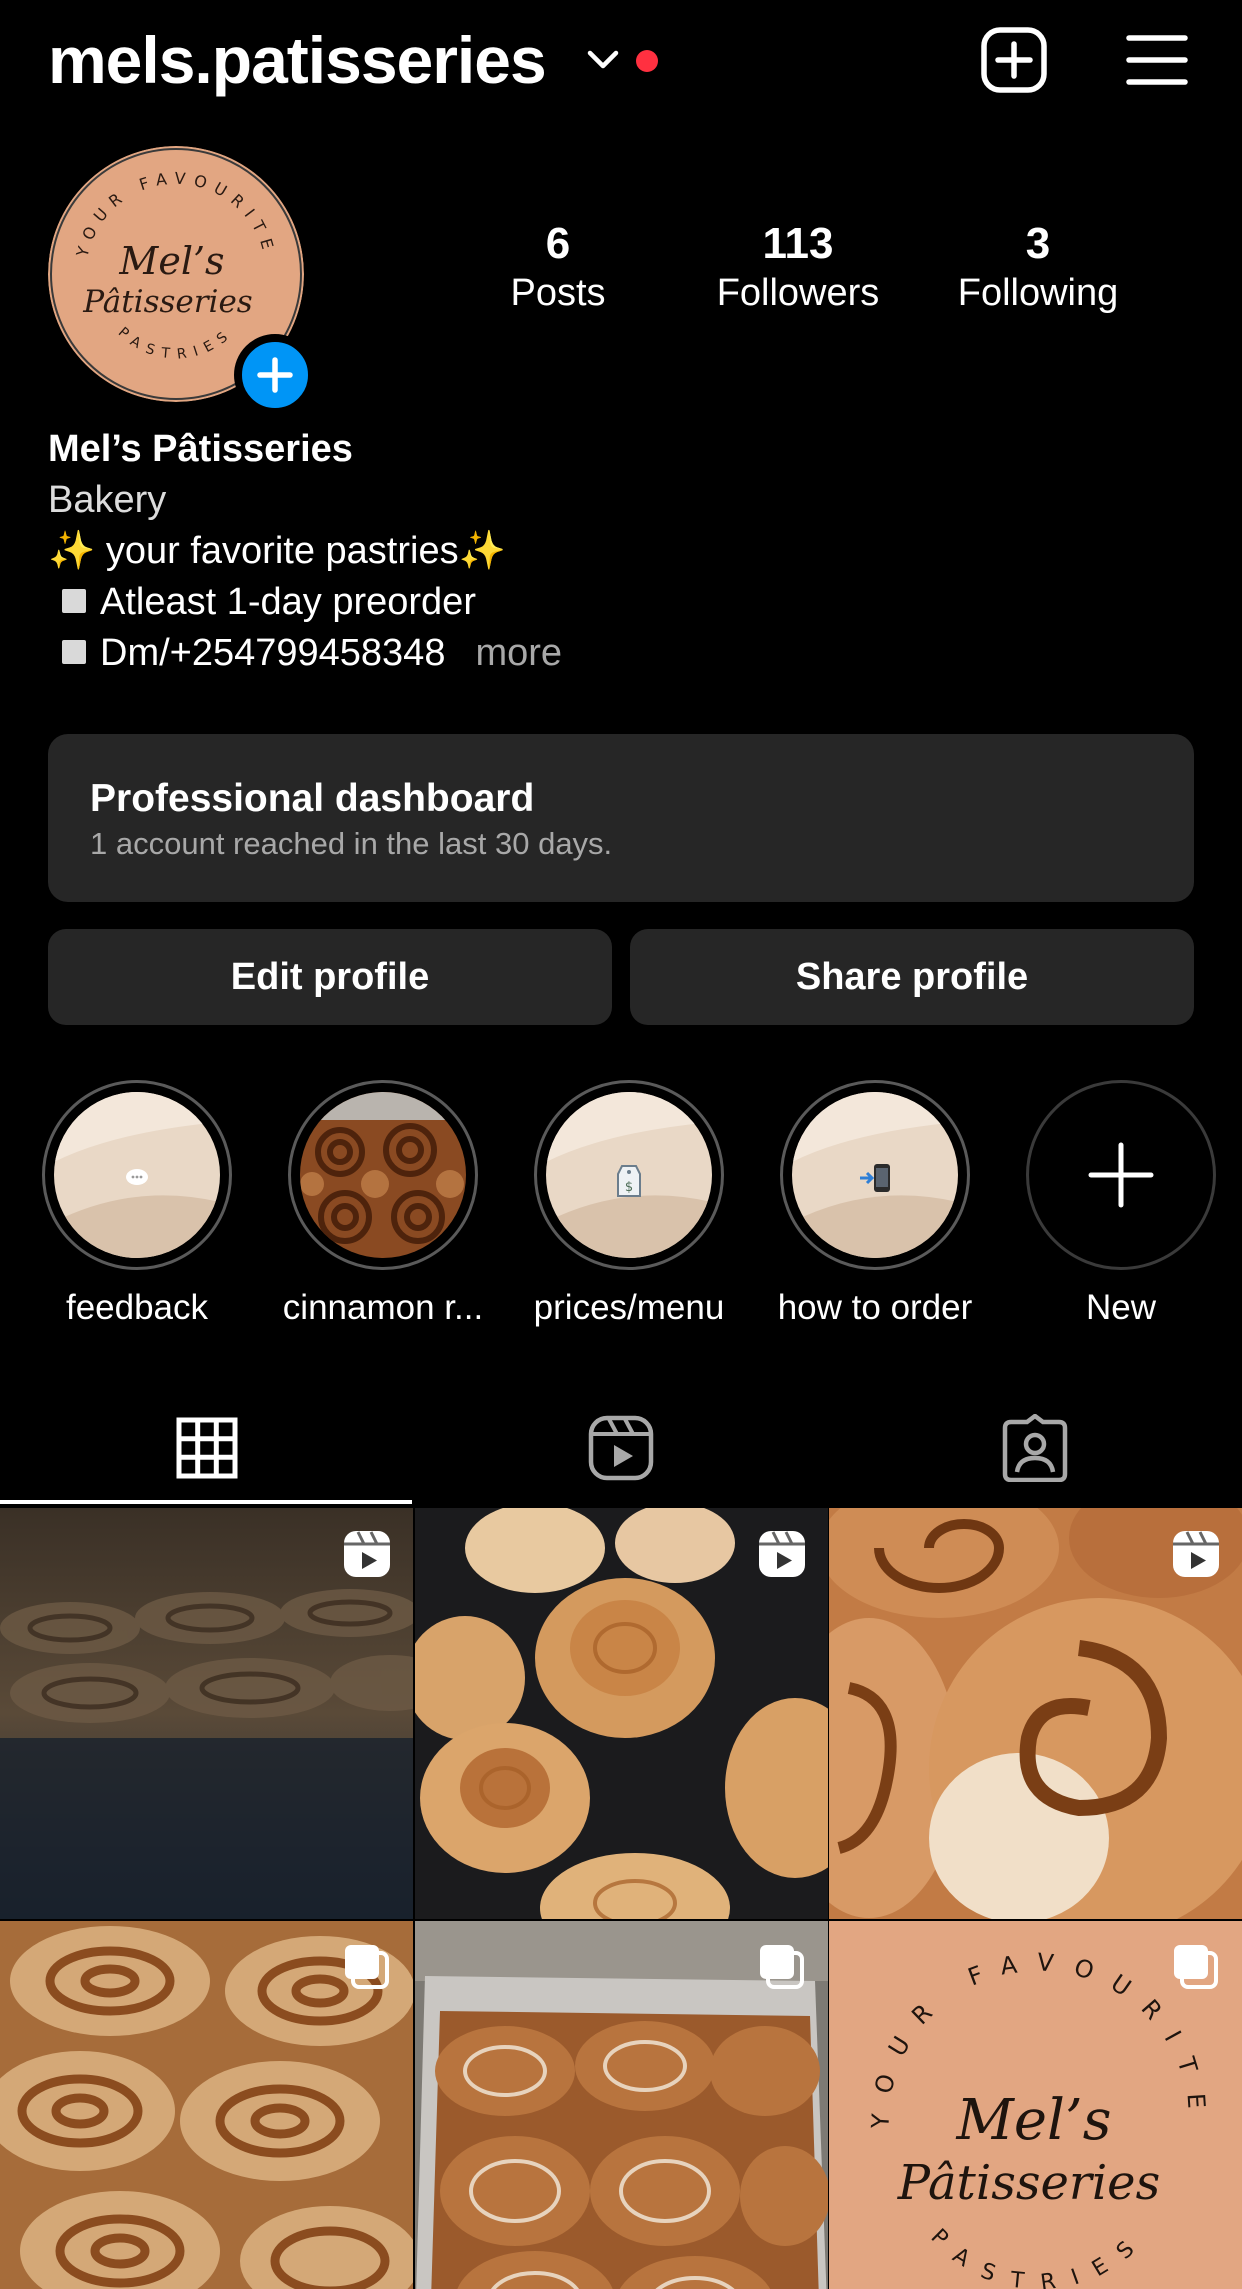  I want to click on add-post-icon, so click(1014, 60).